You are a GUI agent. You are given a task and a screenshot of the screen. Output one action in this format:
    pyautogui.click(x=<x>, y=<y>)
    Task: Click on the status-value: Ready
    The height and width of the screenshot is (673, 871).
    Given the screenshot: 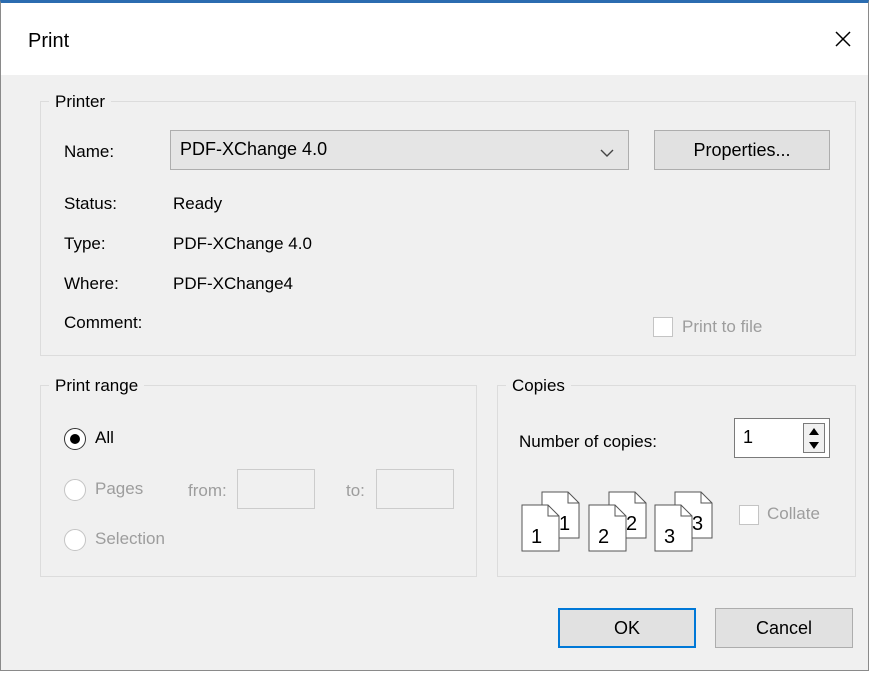 What is the action you would take?
    pyautogui.click(x=198, y=203)
    